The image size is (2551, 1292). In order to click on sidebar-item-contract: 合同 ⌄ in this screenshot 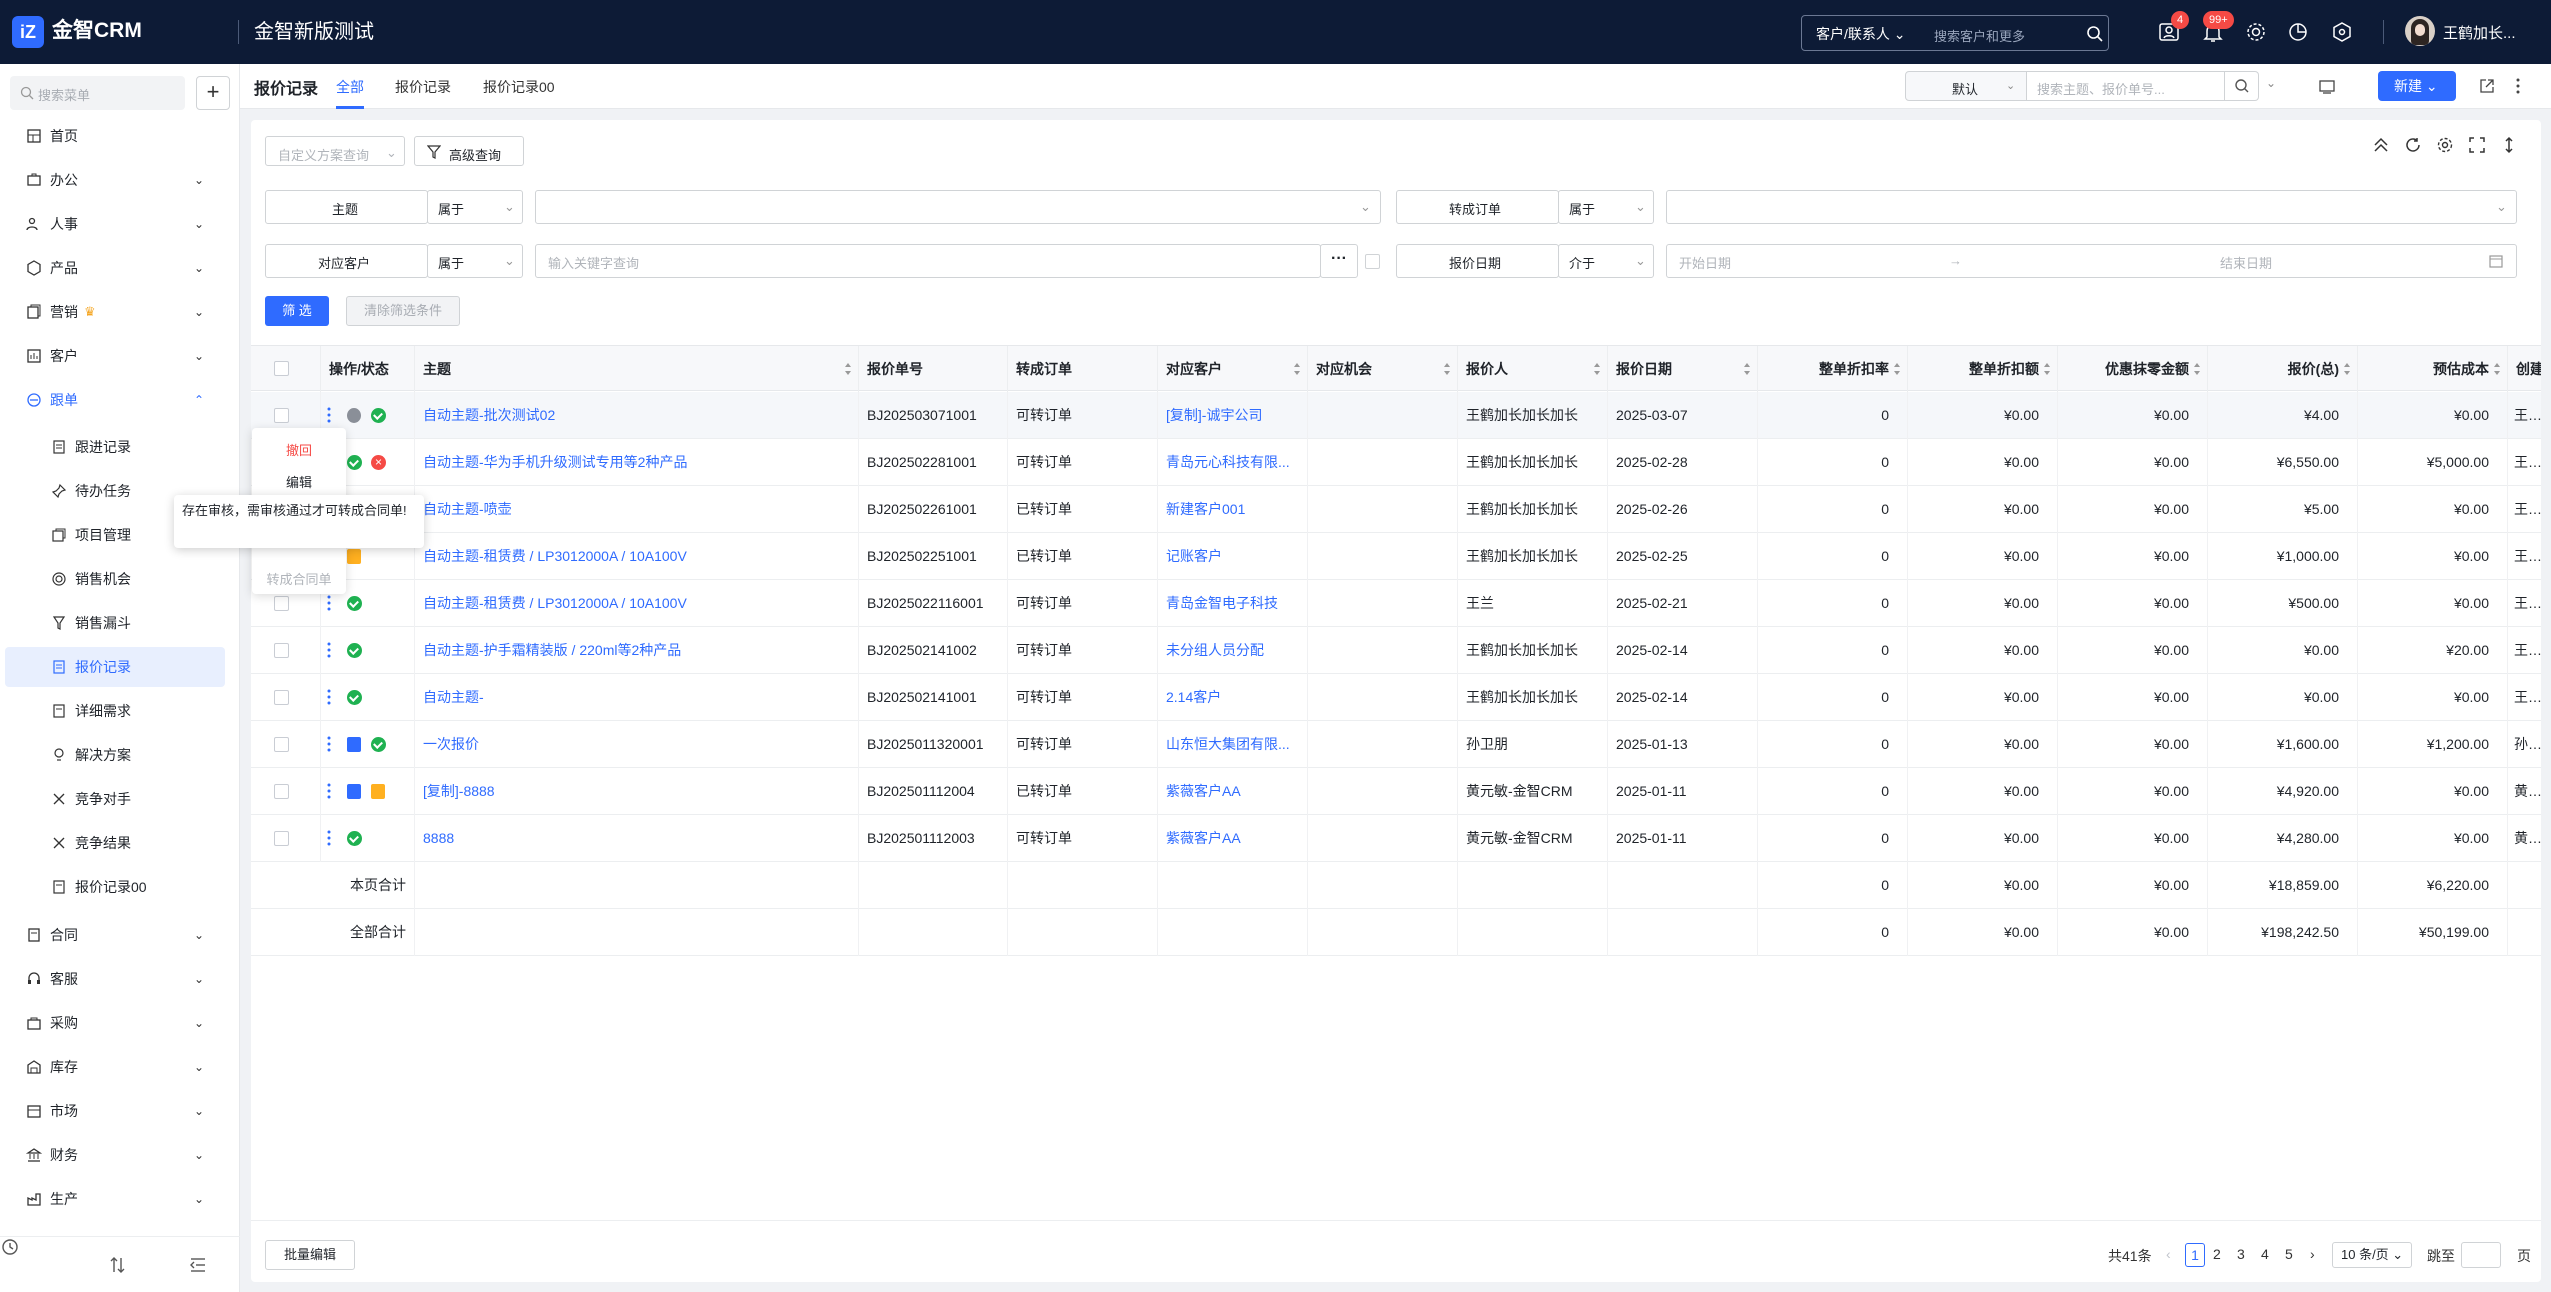, I will do `click(120, 935)`.